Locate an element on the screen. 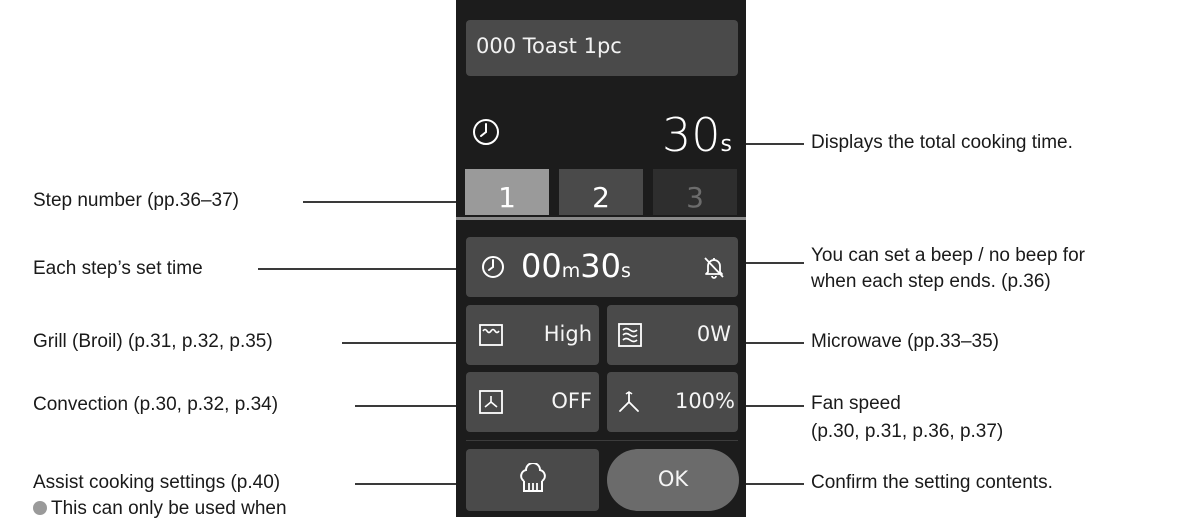  convection-icon is located at coordinates (491, 402).